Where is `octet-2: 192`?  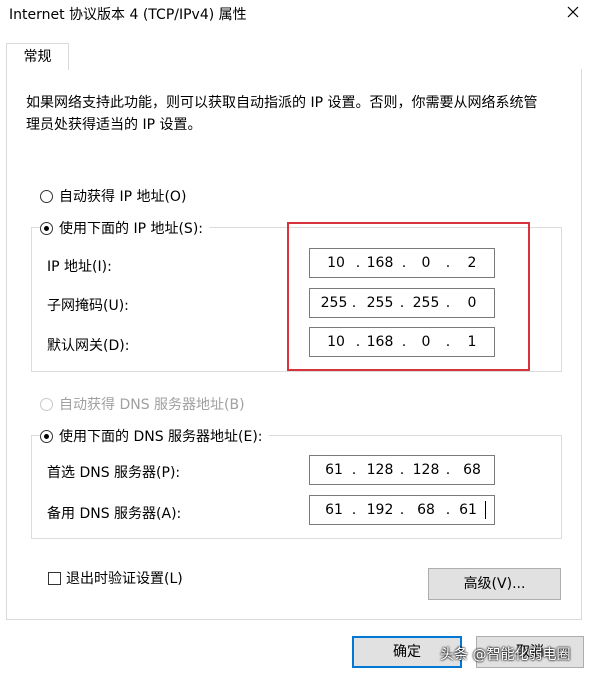 octet-2: 192 is located at coordinates (380, 510).